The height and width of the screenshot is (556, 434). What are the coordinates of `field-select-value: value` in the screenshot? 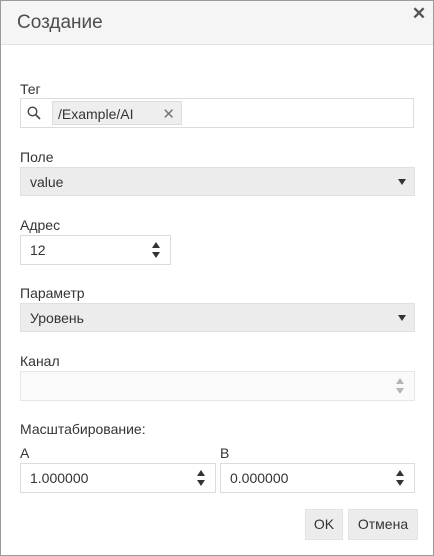 It's located at (47, 182).